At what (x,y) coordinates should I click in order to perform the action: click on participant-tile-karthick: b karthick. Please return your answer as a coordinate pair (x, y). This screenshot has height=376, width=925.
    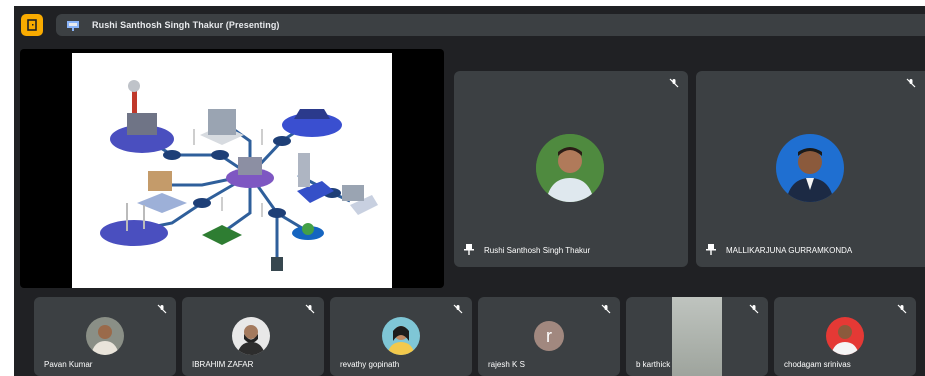
    Looking at the image, I should click on (697, 336).